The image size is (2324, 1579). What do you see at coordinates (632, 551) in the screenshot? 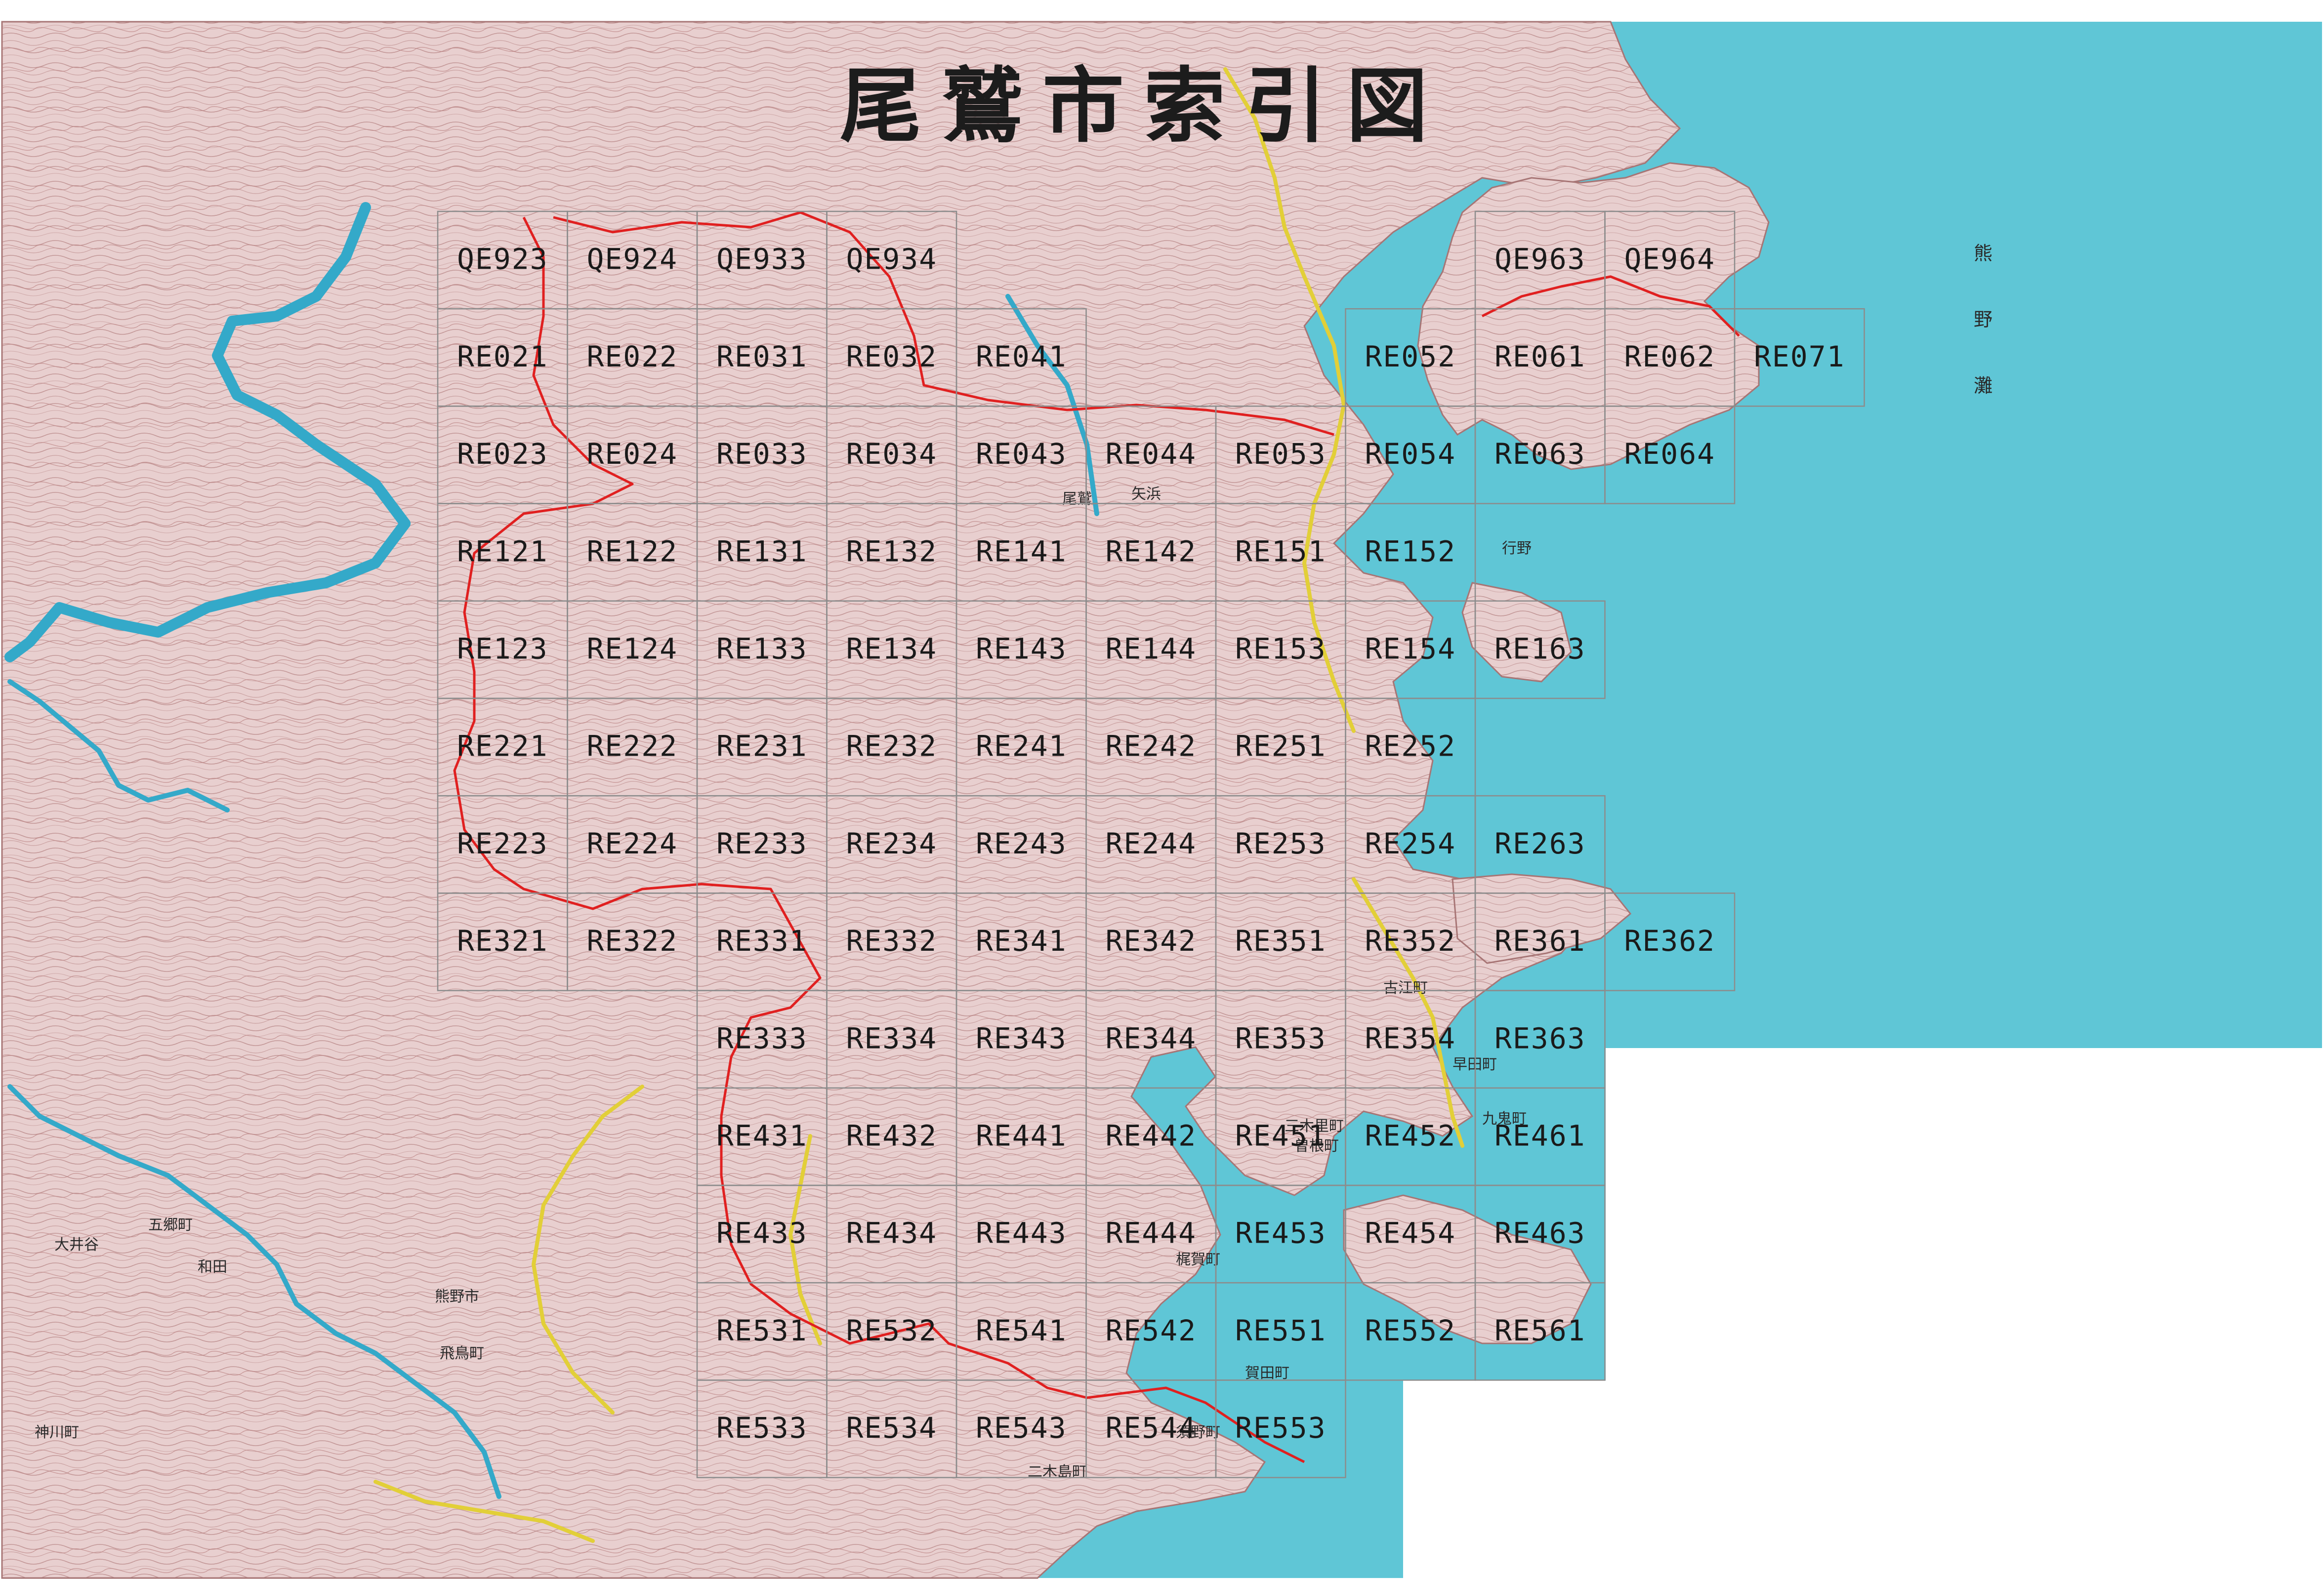
I see `sheet-label: RE122` at bounding box center [632, 551].